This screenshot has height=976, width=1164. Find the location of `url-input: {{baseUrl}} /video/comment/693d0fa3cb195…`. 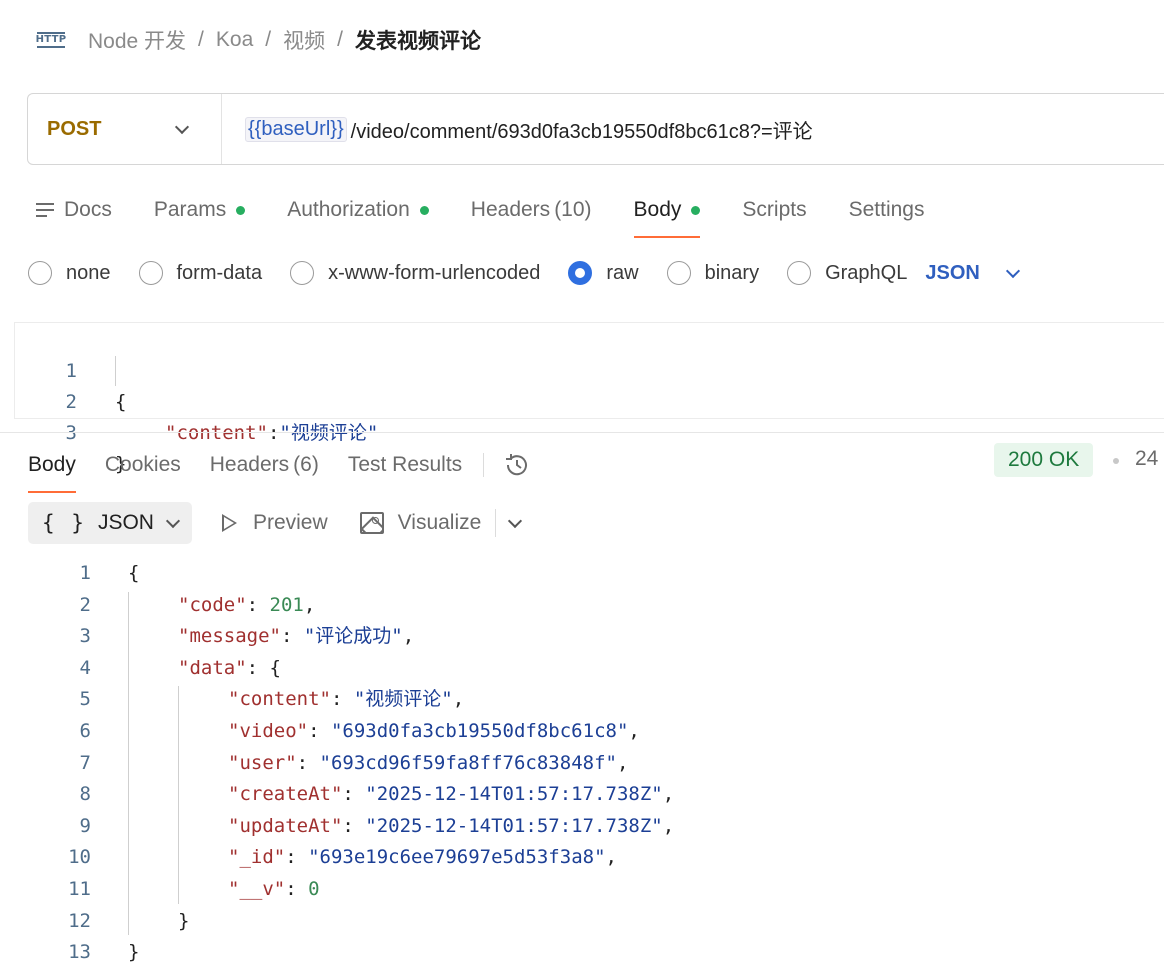

url-input: {{baseUrl}} /video/comment/693d0fa3cb195… is located at coordinates (517, 129).